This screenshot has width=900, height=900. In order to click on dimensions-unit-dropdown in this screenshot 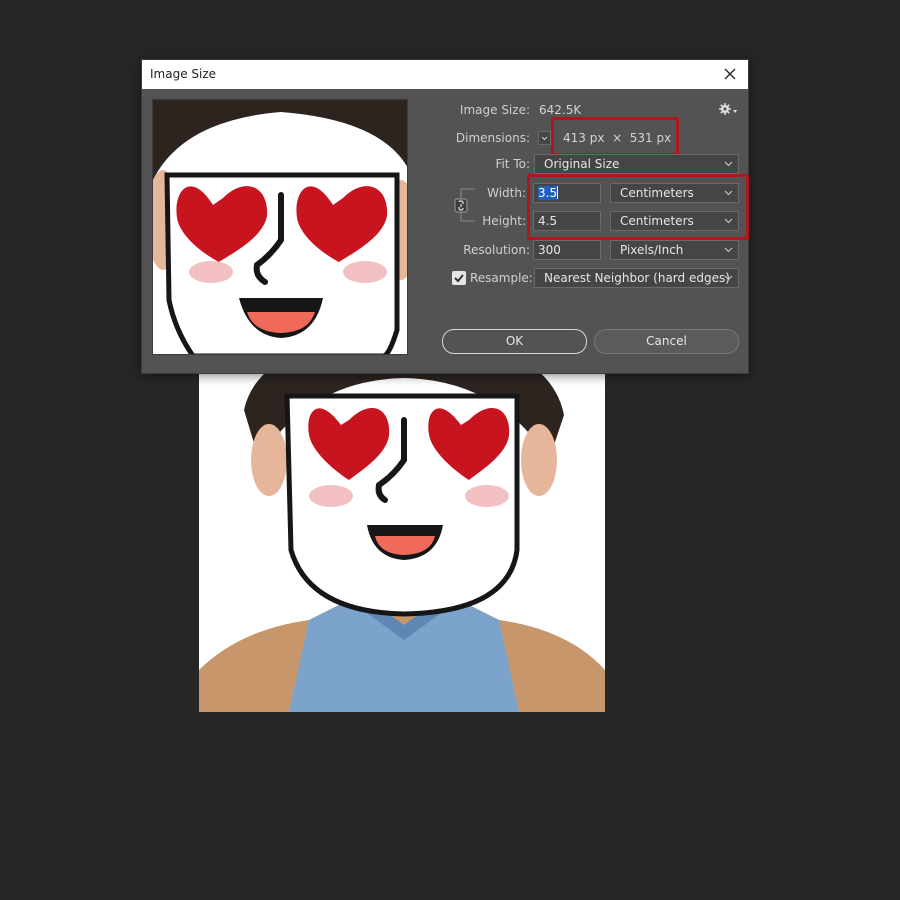, I will do `click(544, 138)`.